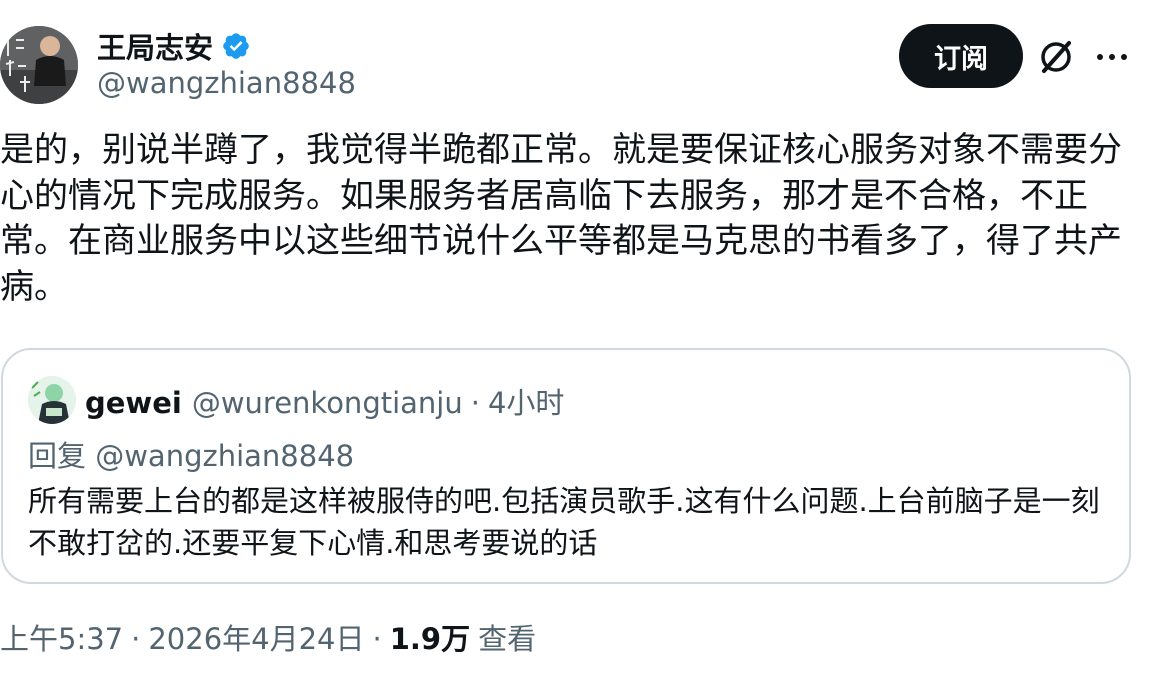  What do you see at coordinates (236, 46) in the screenshot?
I see `verified-badge-icon` at bounding box center [236, 46].